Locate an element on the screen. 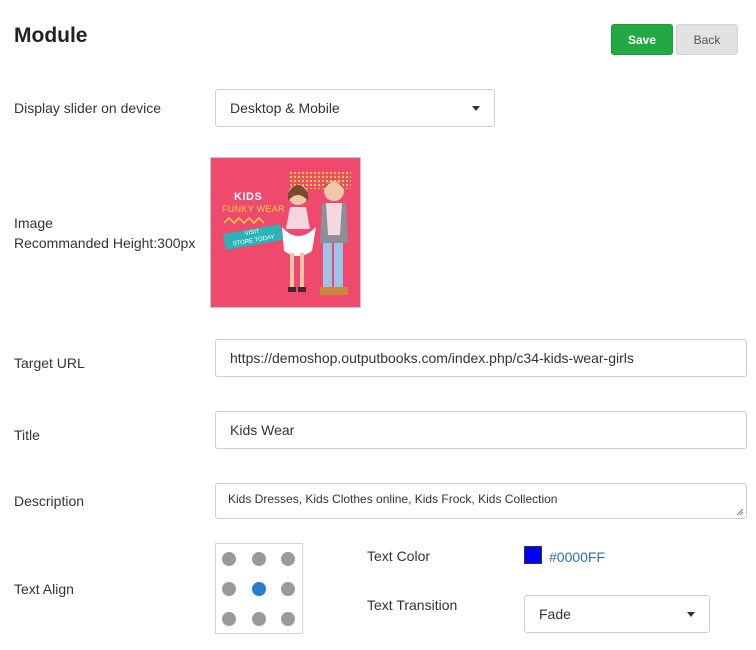 The height and width of the screenshot is (650, 756). align-top-left is located at coordinates (229, 559).